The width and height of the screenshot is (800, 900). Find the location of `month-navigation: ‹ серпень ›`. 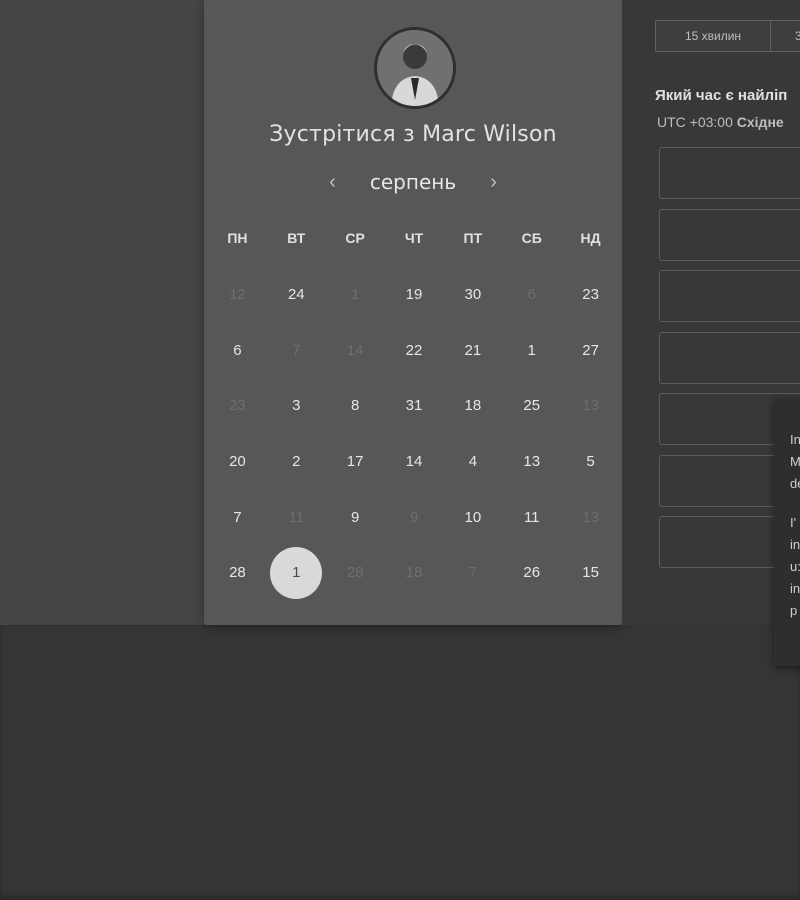

month-navigation: ‹ серпень › is located at coordinates (413, 182).